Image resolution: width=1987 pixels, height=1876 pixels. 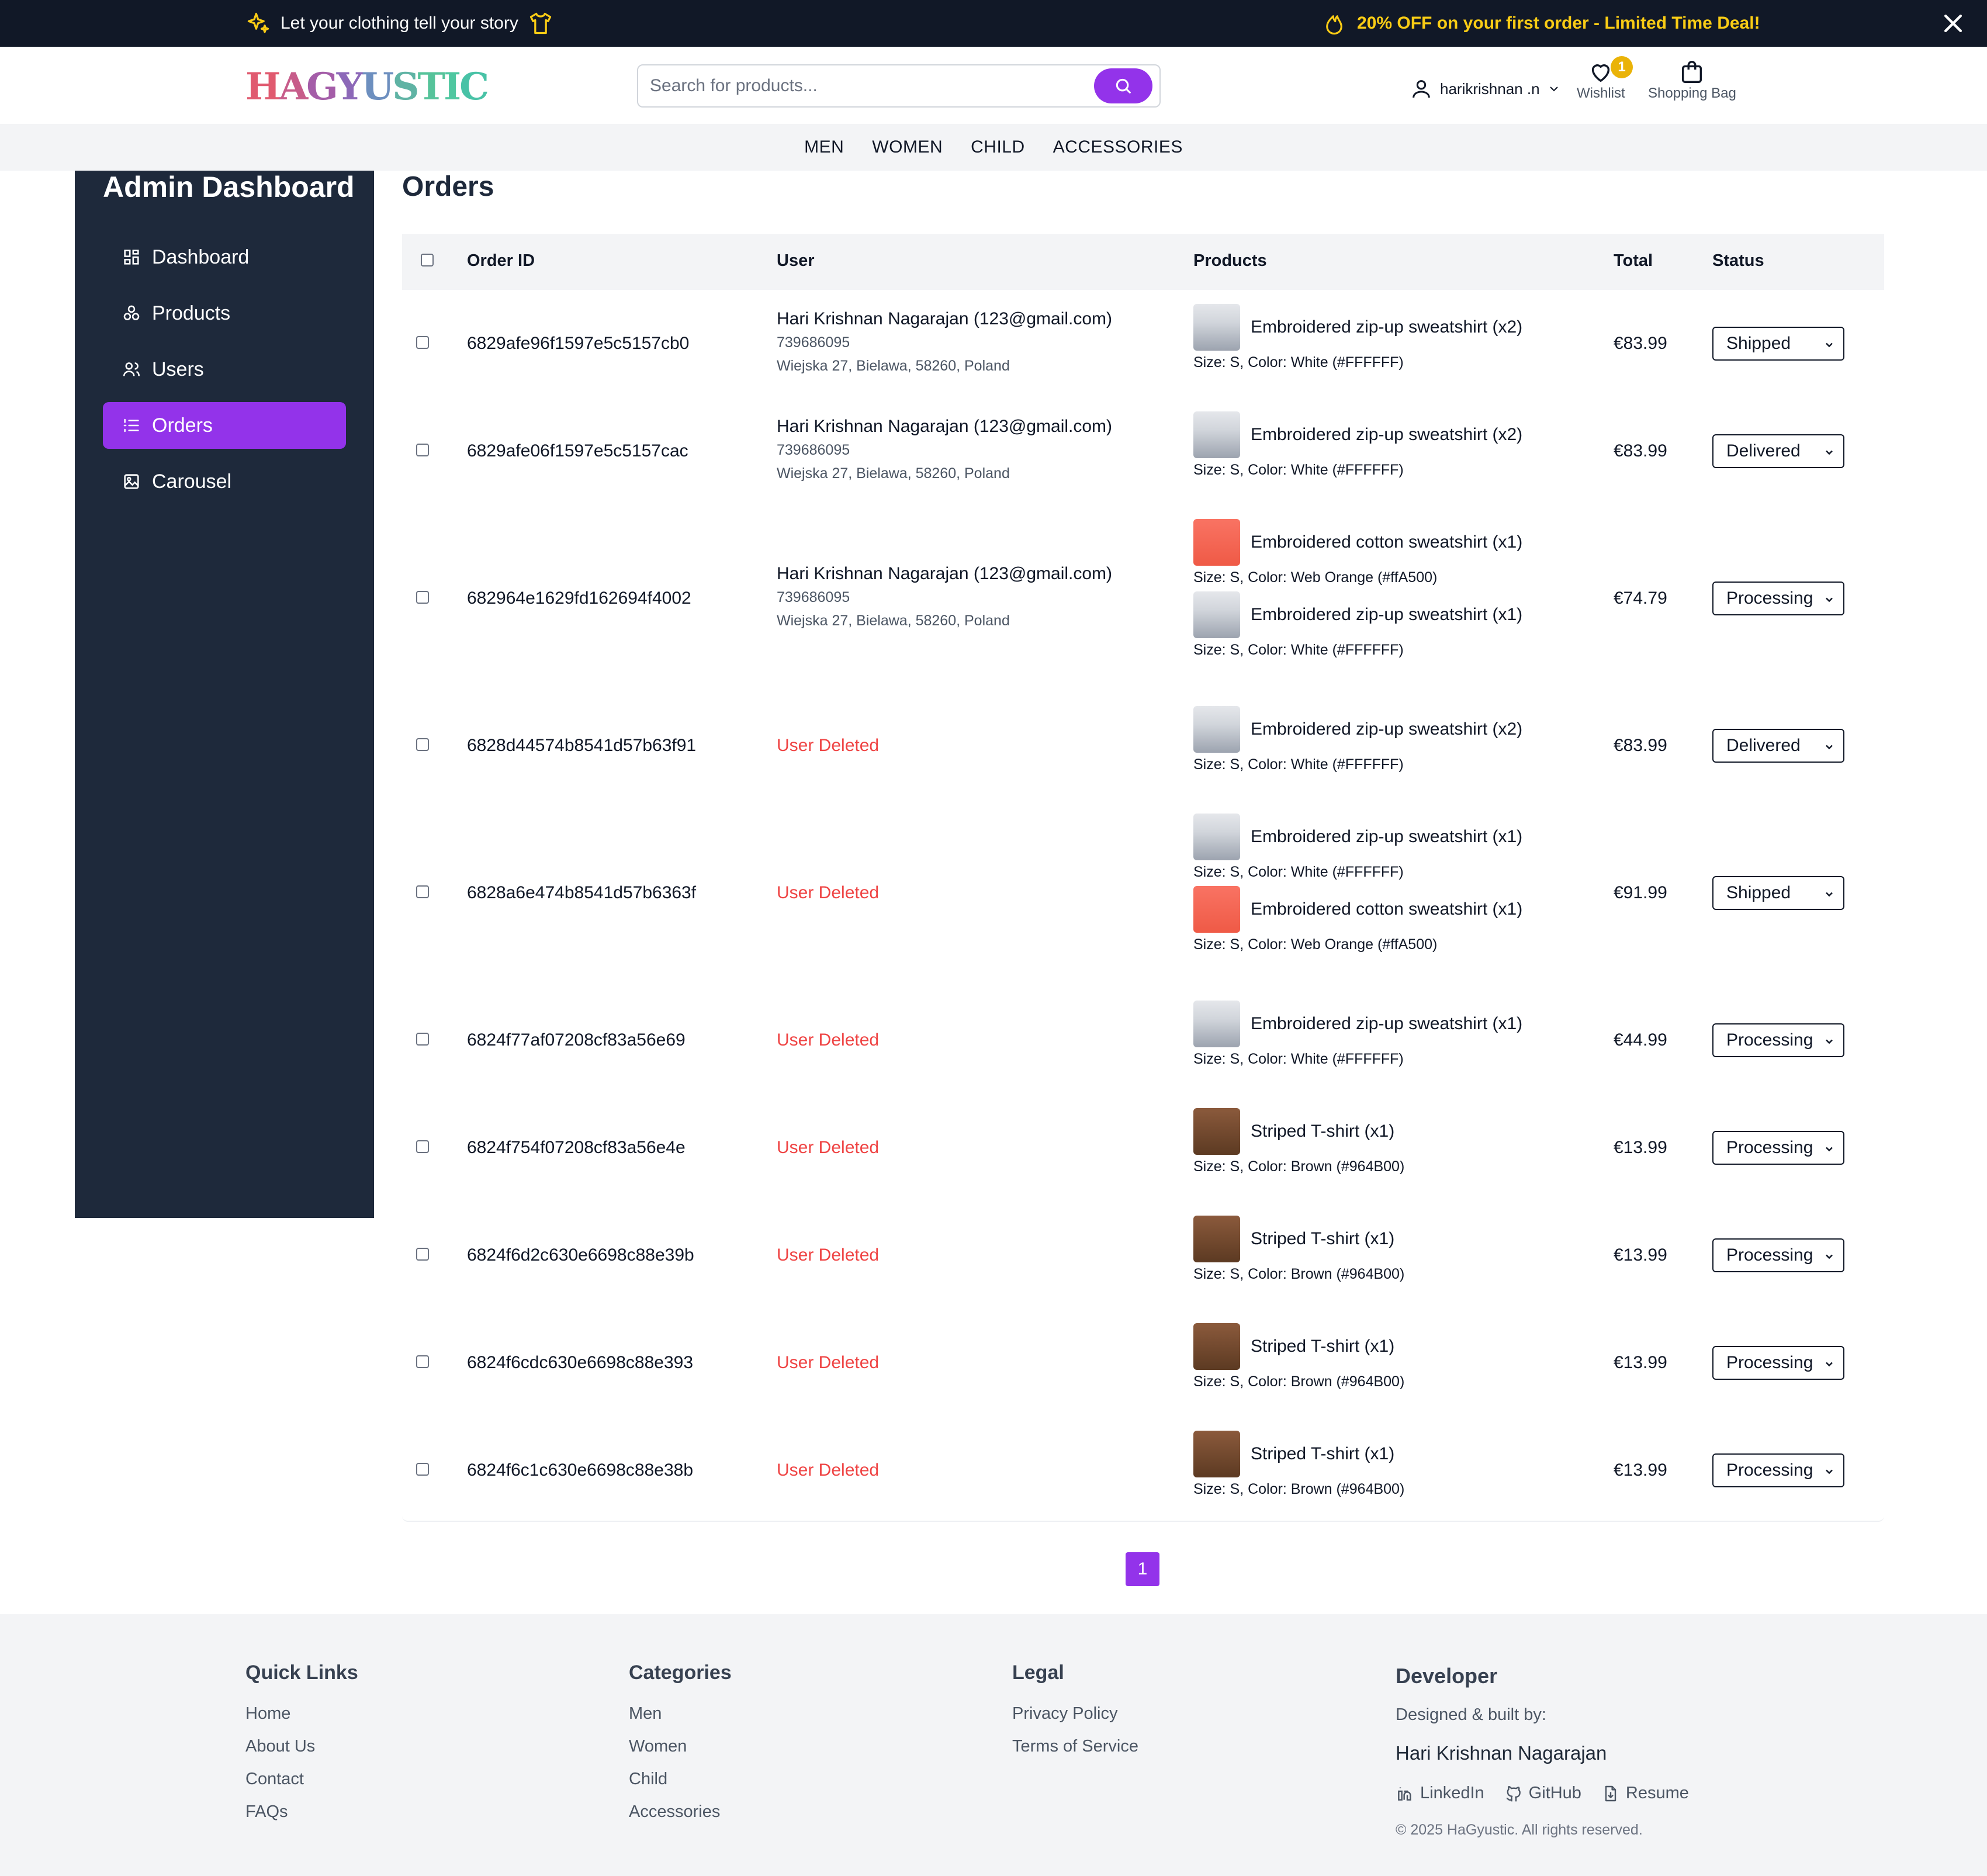 What do you see at coordinates (945, 318) in the screenshot?
I see `user-name: Hari Krishnan Nagarajan (123@gmail.com)` at bounding box center [945, 318].